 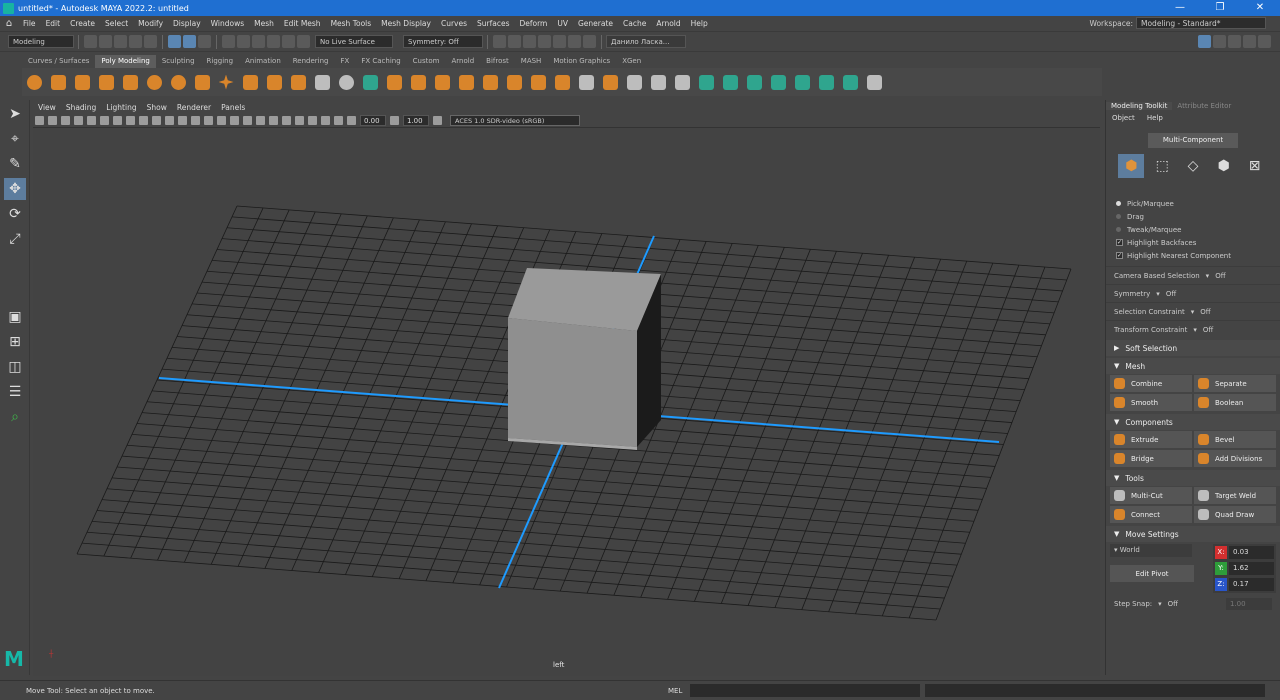 What do you see at coordinates (682, 82) in the screenshot?
I see `target-weld-icon` at bounding box center [682, 82].